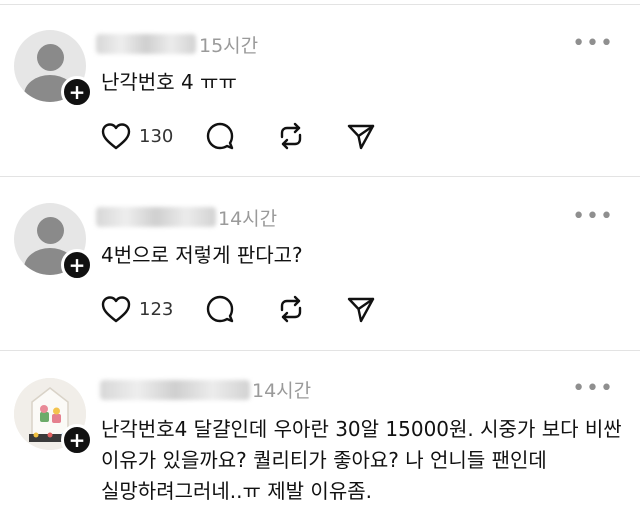 Image resolution: width=640 pixels, height=519 pixels. What do you see at coordinates (156, 136) in the screenshot?
I see `like-count: 130` at bounding box center [156, 136].